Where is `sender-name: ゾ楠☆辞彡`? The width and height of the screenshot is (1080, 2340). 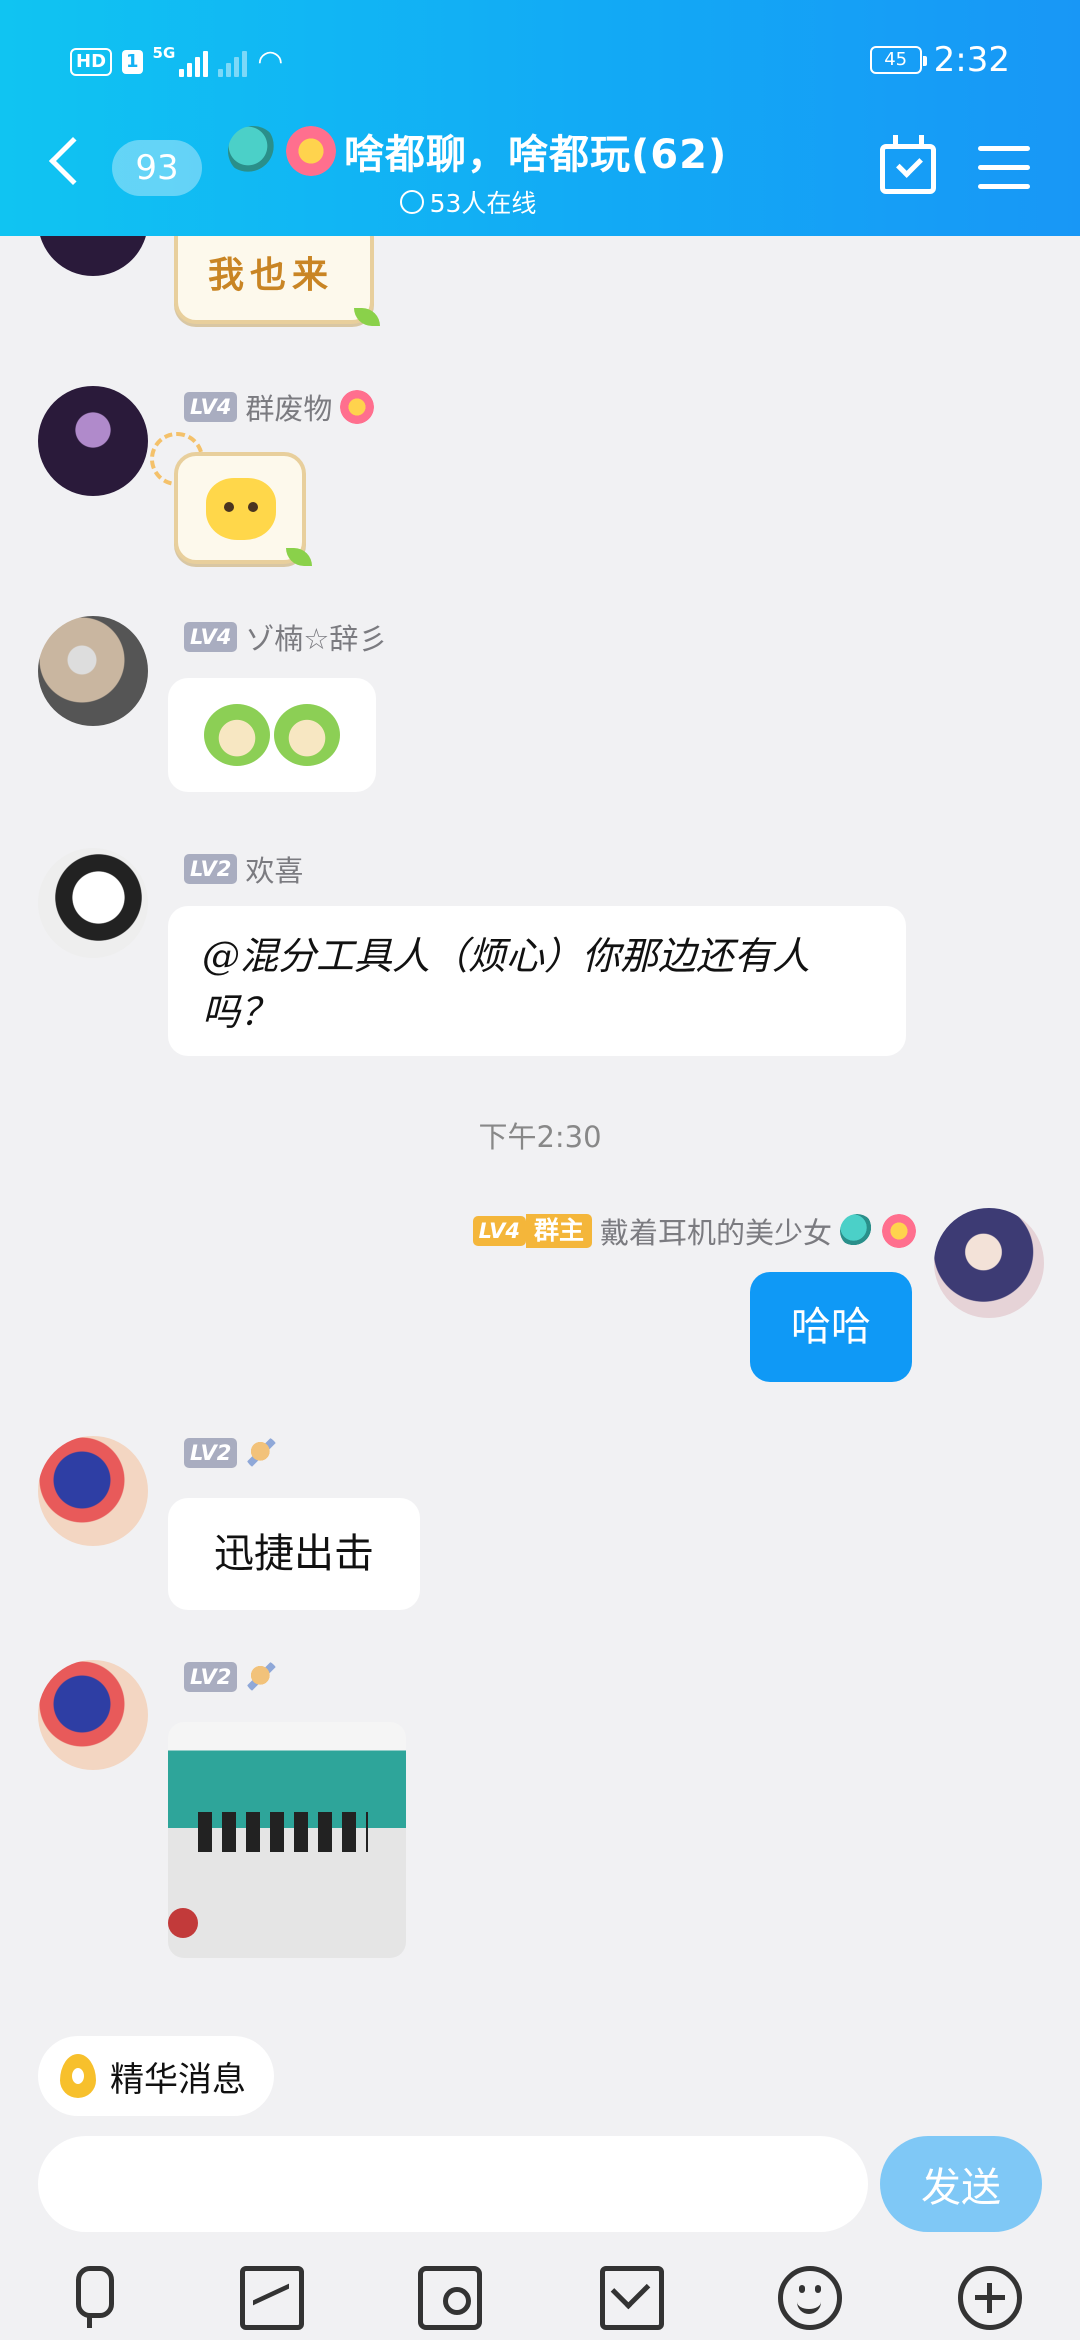 sender-name: ゾ楠☆辞彡 is located at coordinates (316, 637).